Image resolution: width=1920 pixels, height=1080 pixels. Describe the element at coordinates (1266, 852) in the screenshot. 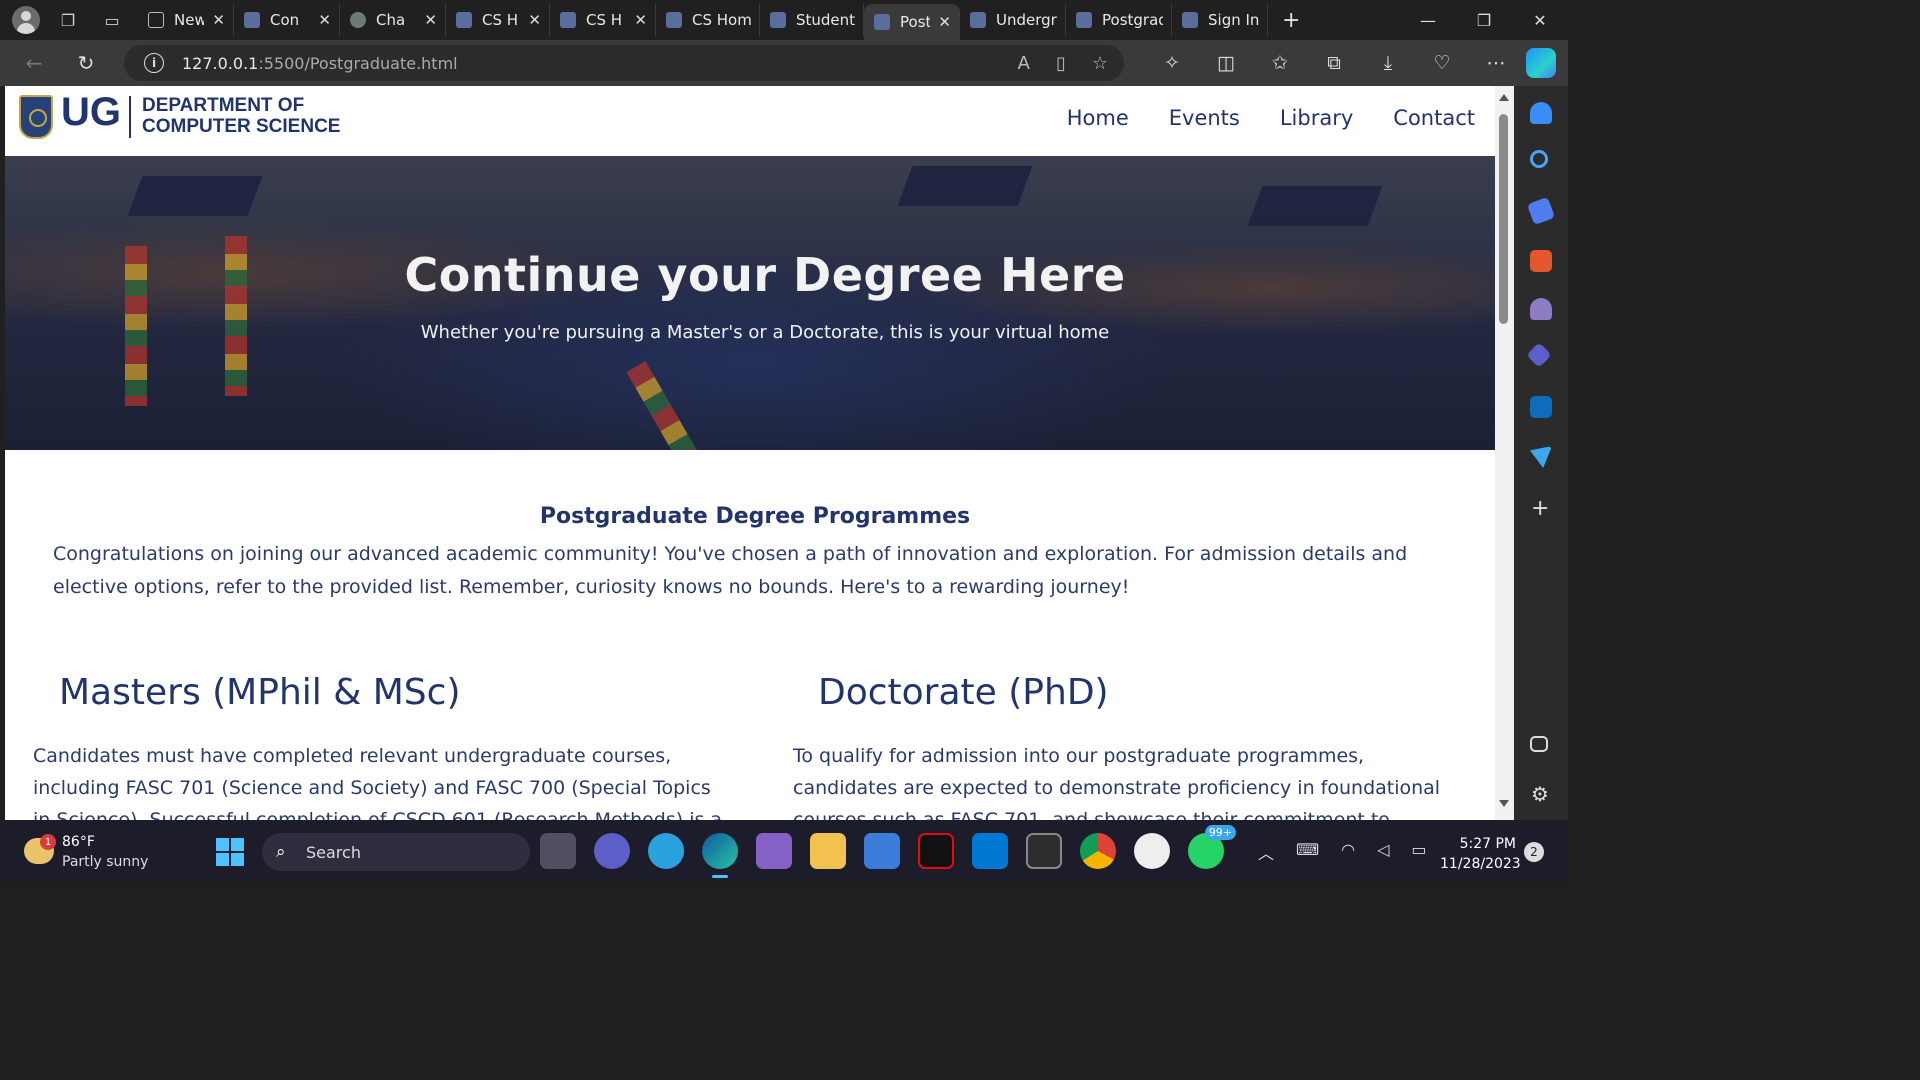

I see `chevron-up-icon: ︿` at that location.